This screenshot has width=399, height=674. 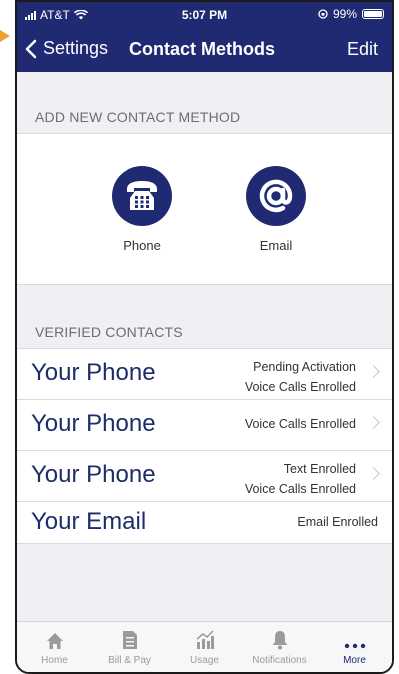 What do you see at coordinates (54, 660) in the screenshot?
I see `tab-label: Home` at bounding box center [54, 660].